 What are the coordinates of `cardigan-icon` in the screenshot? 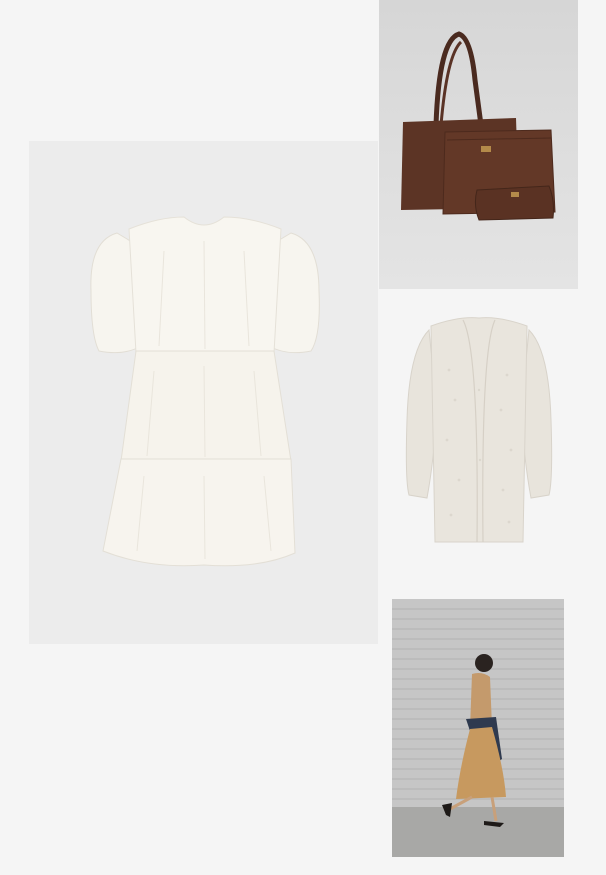 It's located at (478, 432).